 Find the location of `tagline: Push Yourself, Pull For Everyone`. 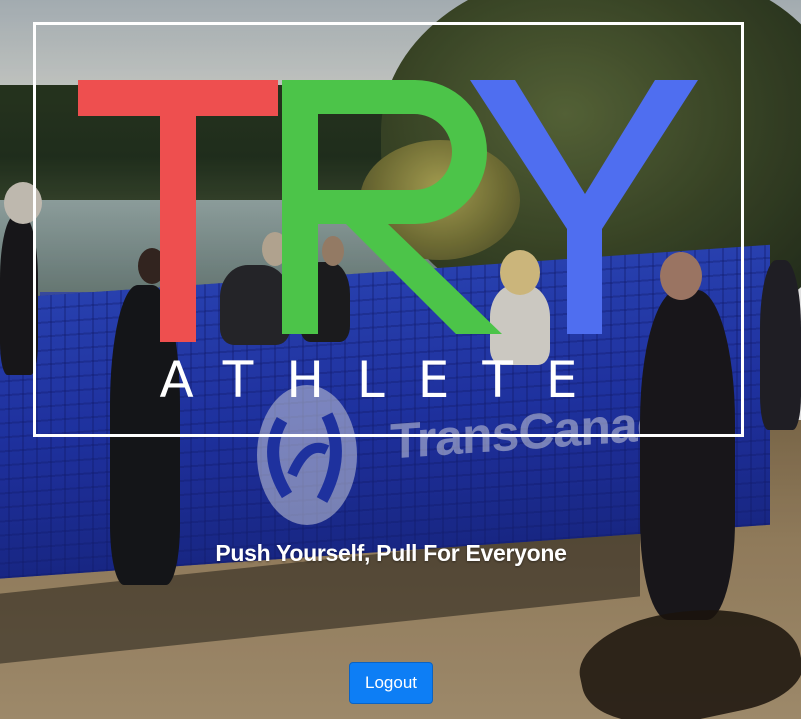

tagline: Push Yourself, Pull For Everyone is located at coordinates (391, 553).